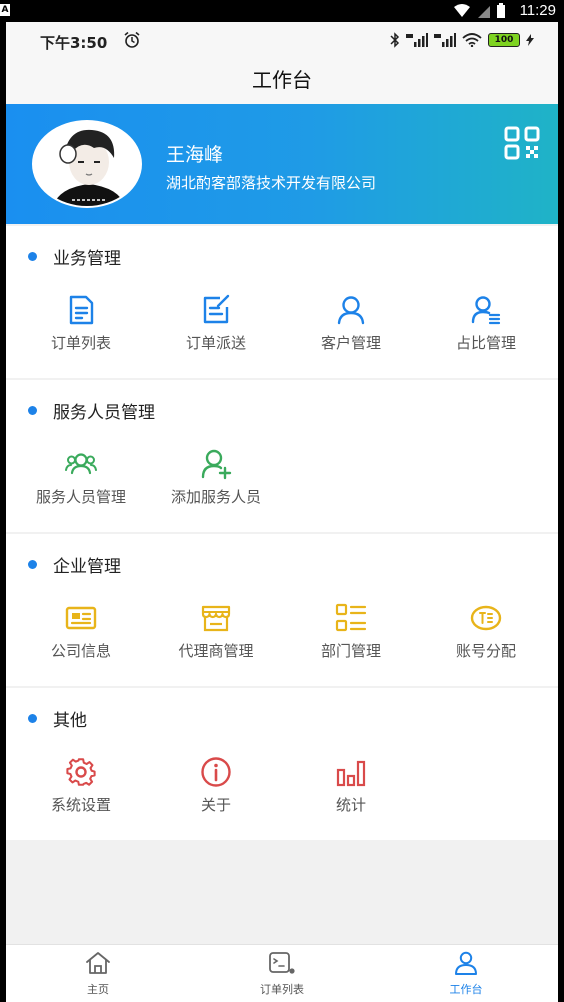  I want to click on company-info-item: 公司信息, so click(81, 637).